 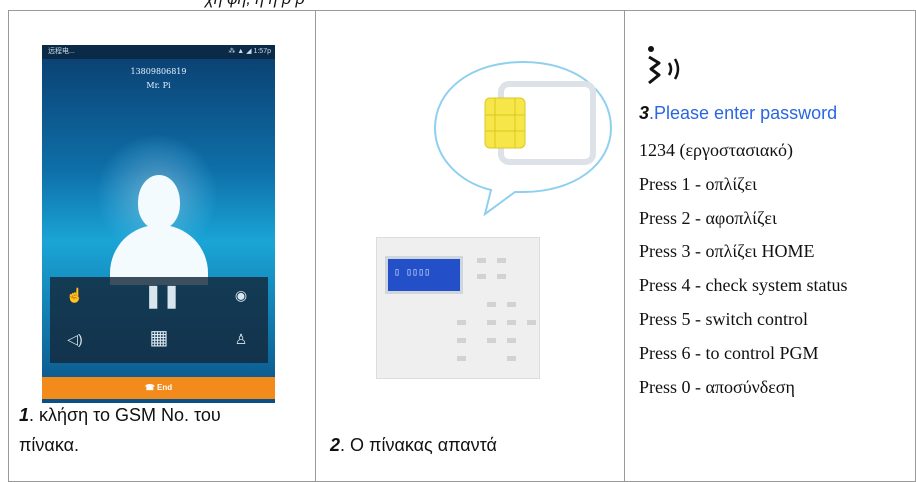 What do you see at coordinates (743, 113) in the screenshot?
I see `password-prompt-text: .Please enter password` at bounding box center [743, 113].